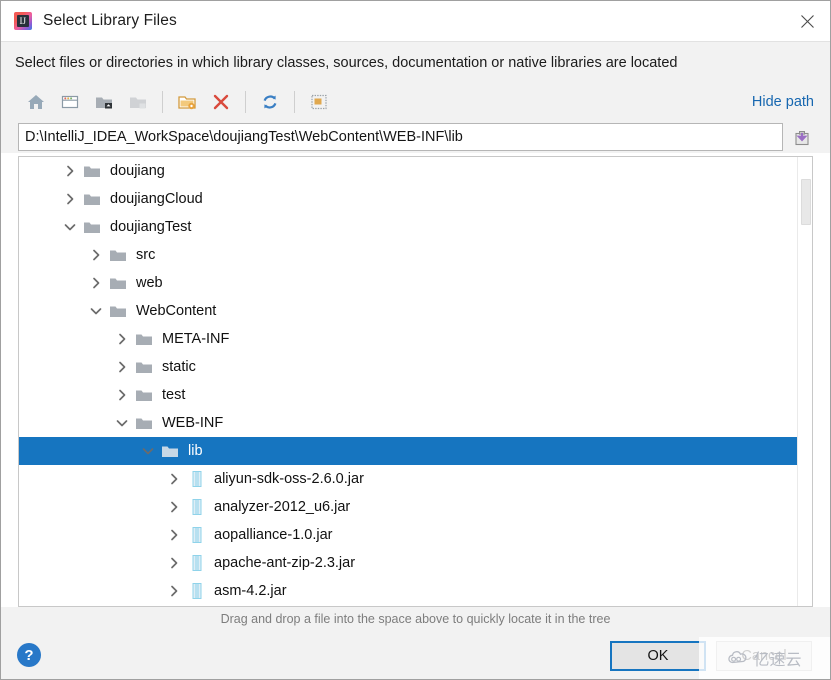  Describe the element at coordinates (415, 102) in the screenshot. I see `toolbar: Hide path` at that location.